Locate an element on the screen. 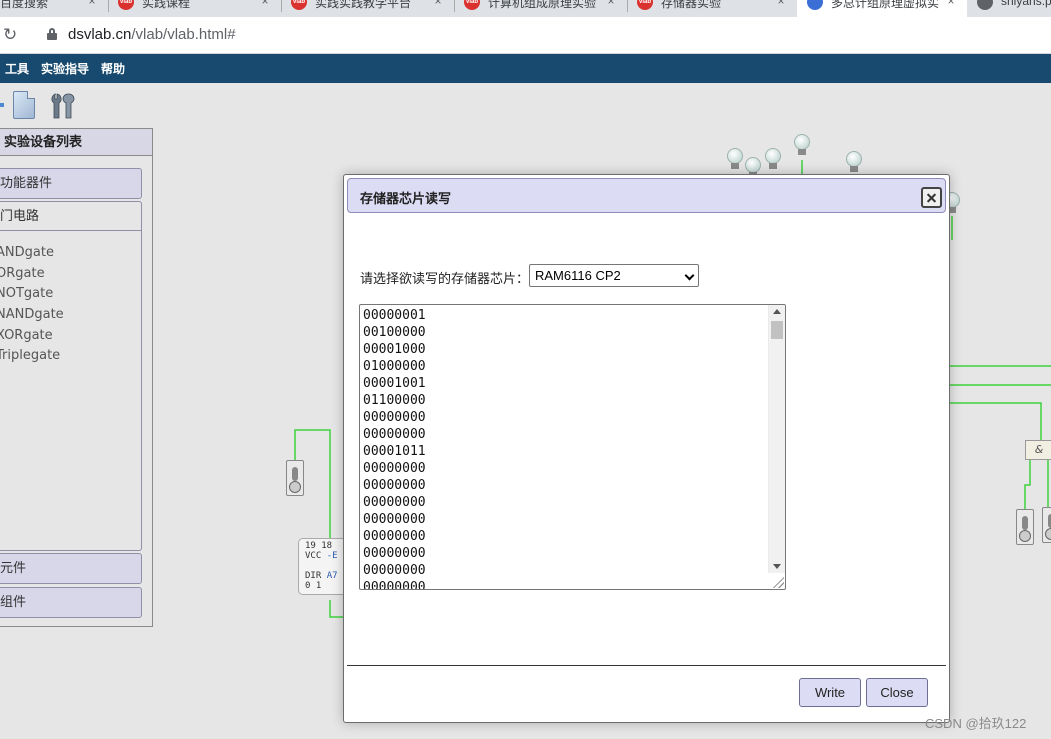 This screenshot has height=739, width=1051. chip-dir-label: DIR is located at coordinates (313, 576).